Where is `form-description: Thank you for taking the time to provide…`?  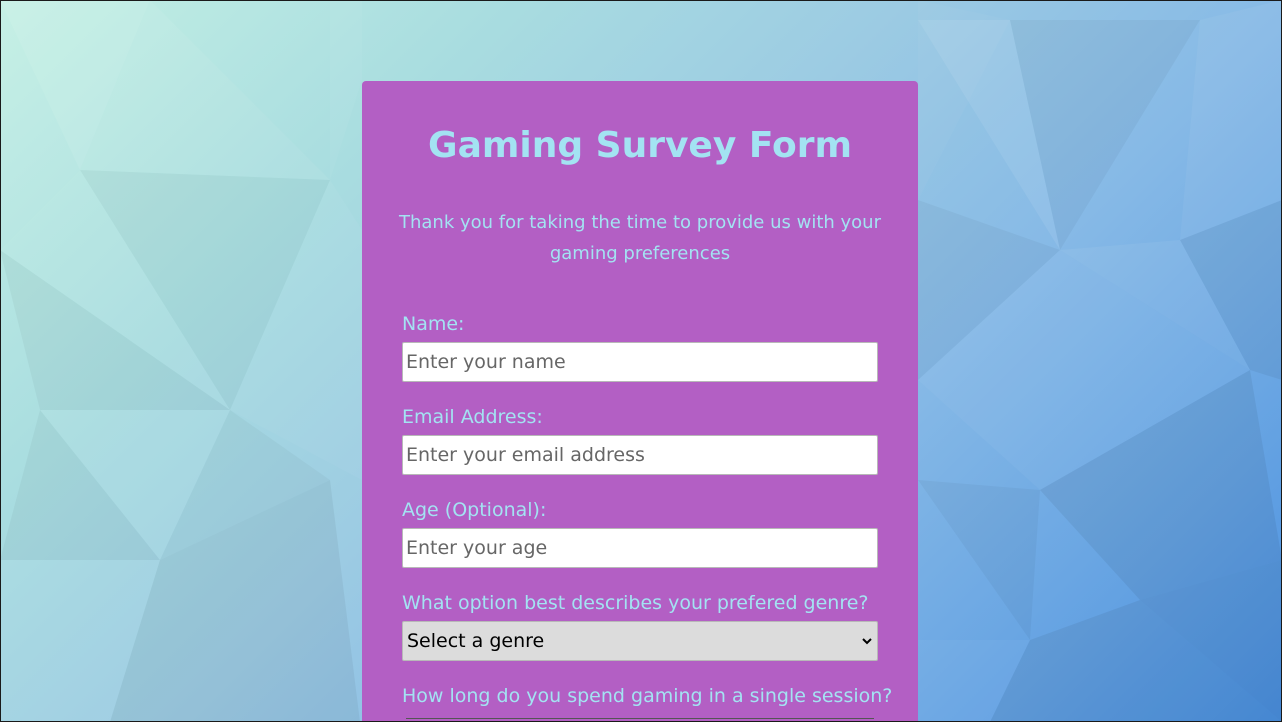 form-description: Thank you for taking the time to provide… is located at coordinates (640, 238).